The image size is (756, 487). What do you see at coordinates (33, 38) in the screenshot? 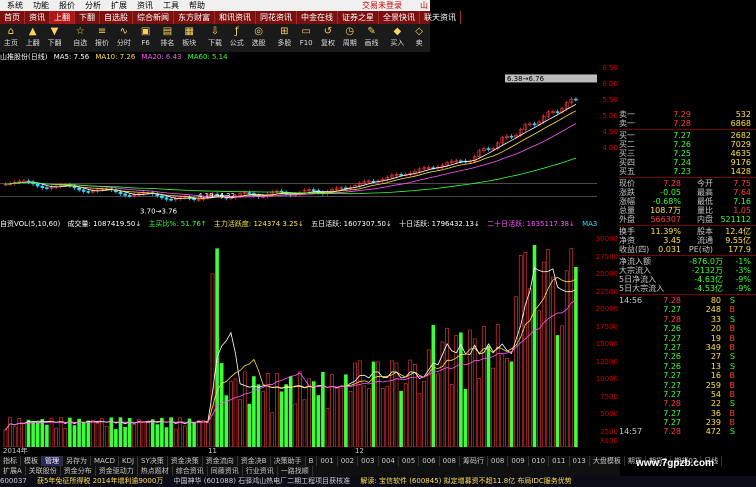
I see `toolbar-button-1: ▲ 上翻` at bounding box center [33, 38].